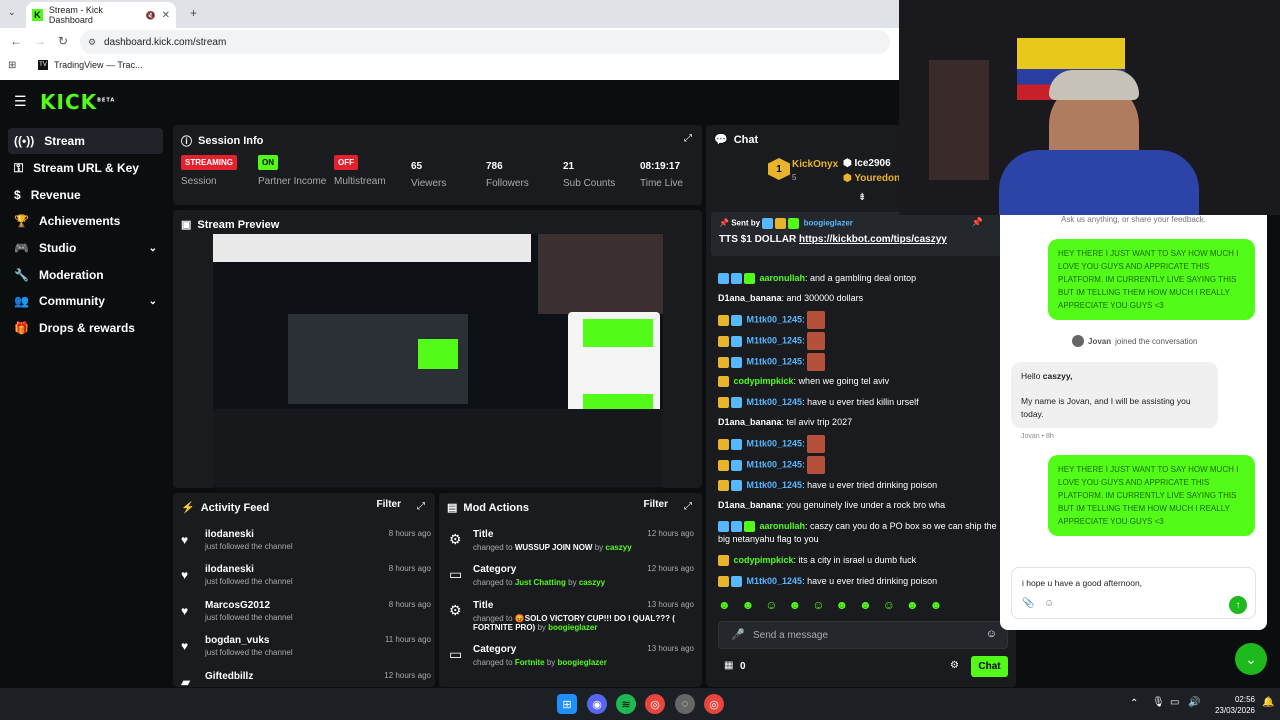 This screenshot has height=720, width=1280. Describe the element at coordinates (85, 221) in the screenshot. I see `sidebar-item-achievements: 🏆 Achievements` at that location.